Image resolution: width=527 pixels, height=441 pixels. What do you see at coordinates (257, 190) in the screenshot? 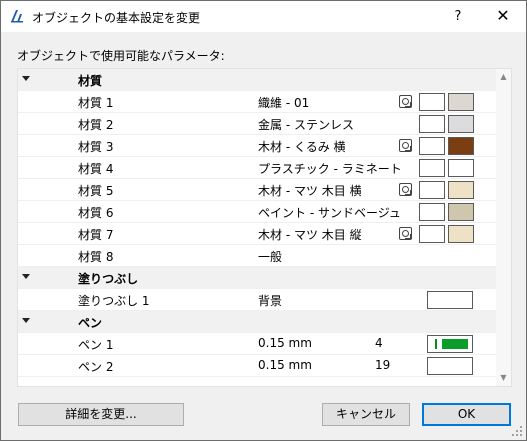
I see `material-row: 材質 5 木材 - マツ 木目 横` at bounding box center [257, 190].